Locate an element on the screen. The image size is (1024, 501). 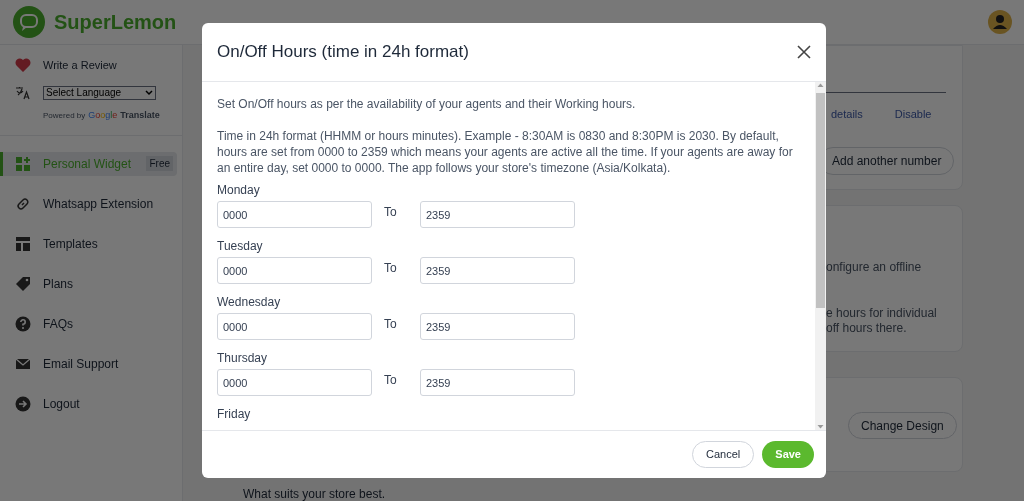
sidebar-item: Personal Widget Free is located at coordinates (89, 163).